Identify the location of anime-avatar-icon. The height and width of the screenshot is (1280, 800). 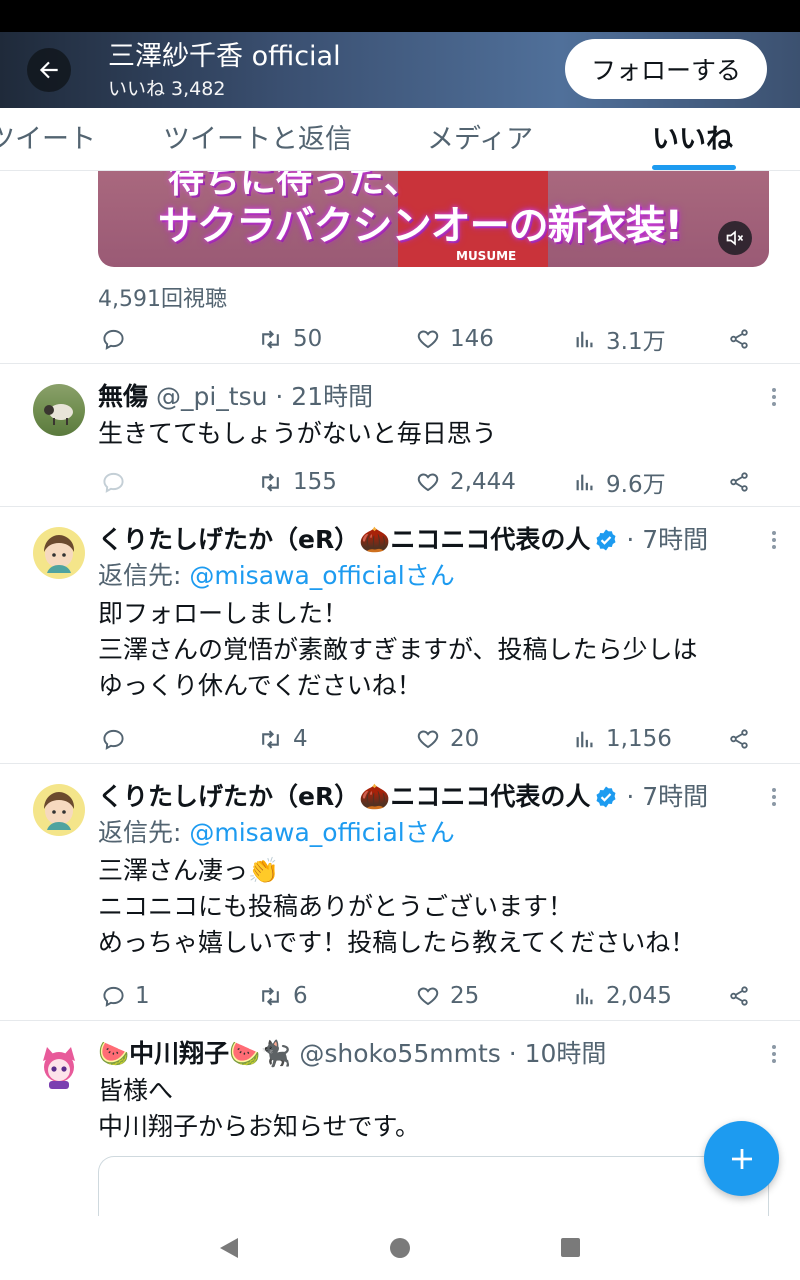
(59, 811).